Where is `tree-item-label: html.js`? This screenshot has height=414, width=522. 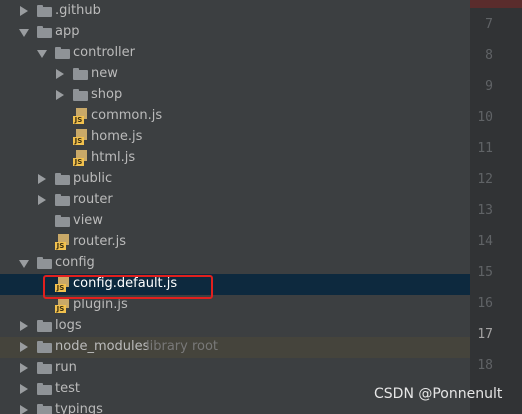 tree-item-label: html.js is located at coordinates (113, 157).